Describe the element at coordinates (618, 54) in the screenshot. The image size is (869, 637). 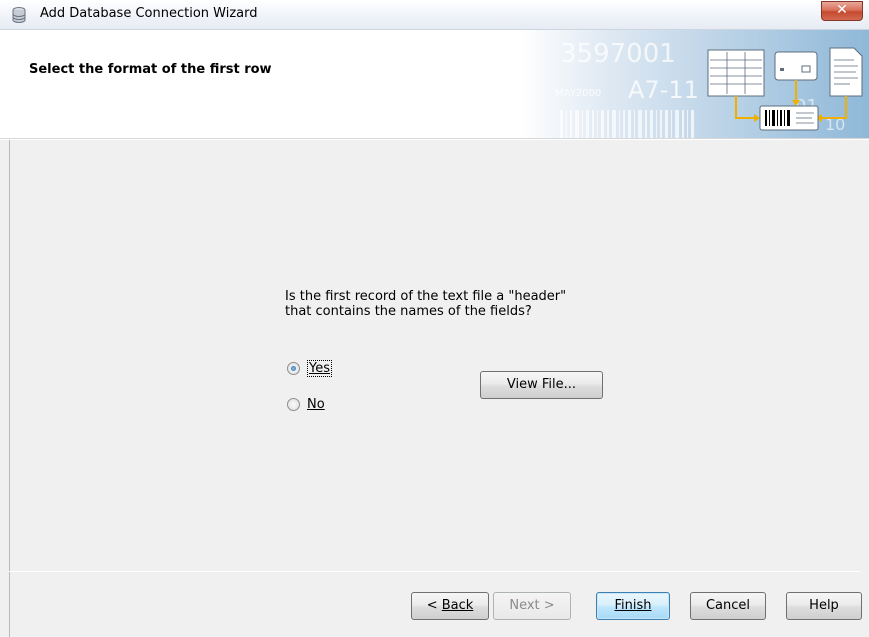
I see `svg-text: 3597001` at that location.